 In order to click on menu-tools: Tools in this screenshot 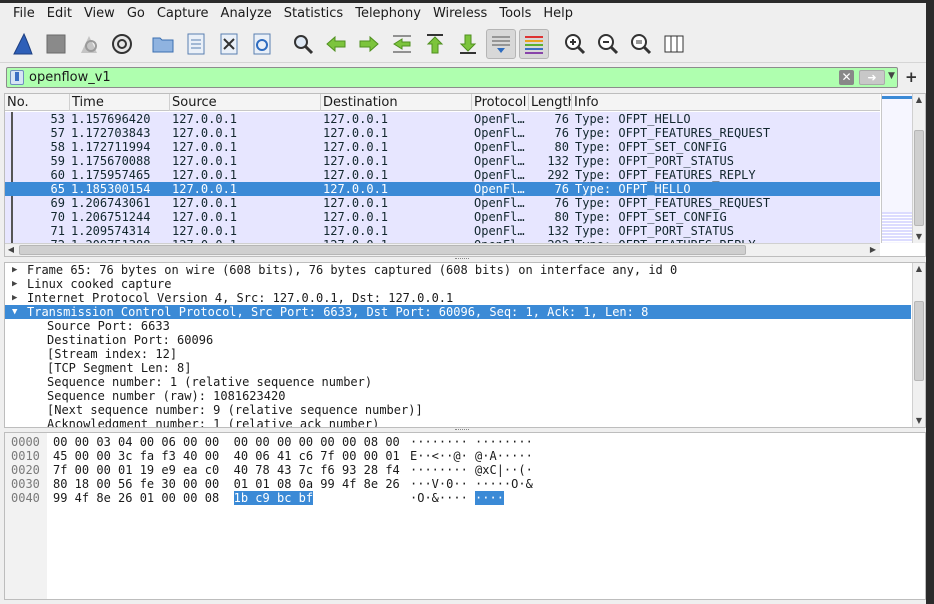, I will do `click(515, 14)`.